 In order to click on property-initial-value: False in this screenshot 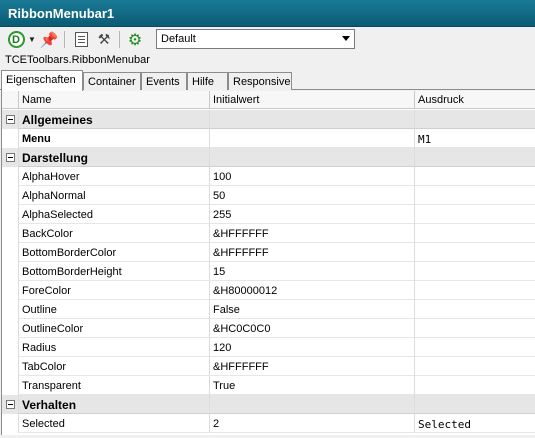, I will do `click(311, 309)`.